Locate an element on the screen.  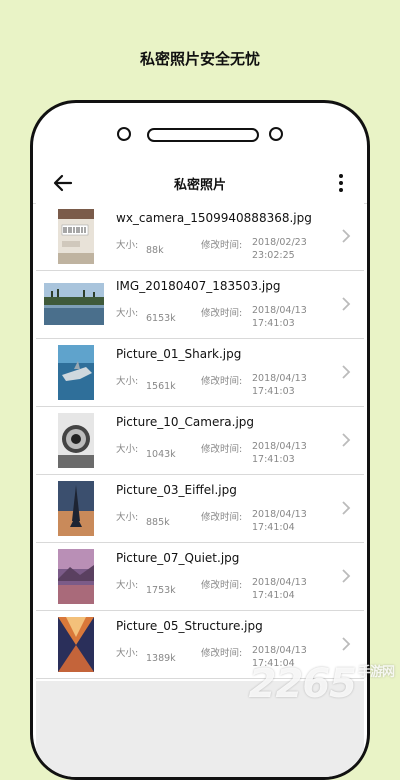
modified-time: 2018/02/23 23:02:25 is located at coordinates (279, 249).